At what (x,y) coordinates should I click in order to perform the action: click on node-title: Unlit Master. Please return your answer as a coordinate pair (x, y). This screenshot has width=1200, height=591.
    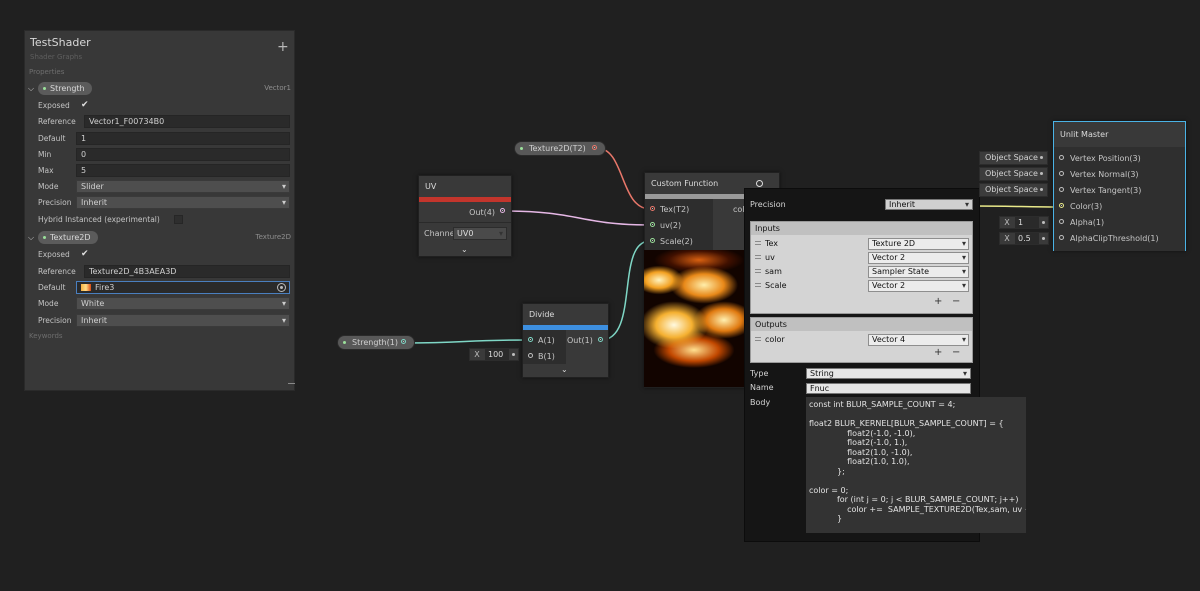
    Looking at the image, I should click on (1119, 134).